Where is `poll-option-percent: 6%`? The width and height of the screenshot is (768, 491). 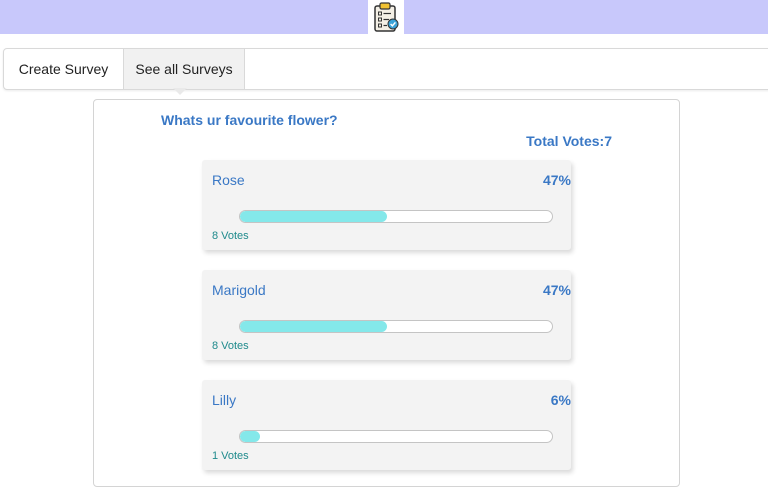
poll-option-percent: 6% is located at coordinates (560, 400).